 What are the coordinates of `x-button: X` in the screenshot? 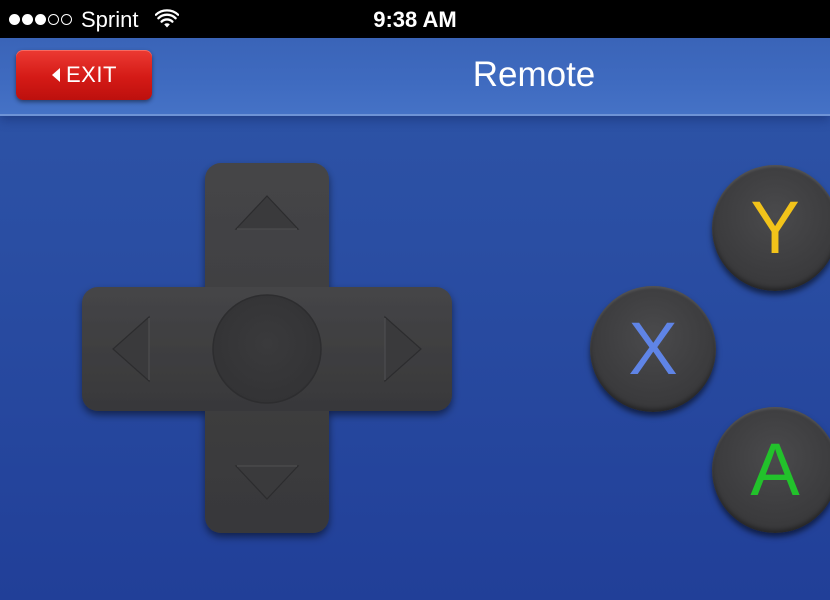 It's located at (653, 349).